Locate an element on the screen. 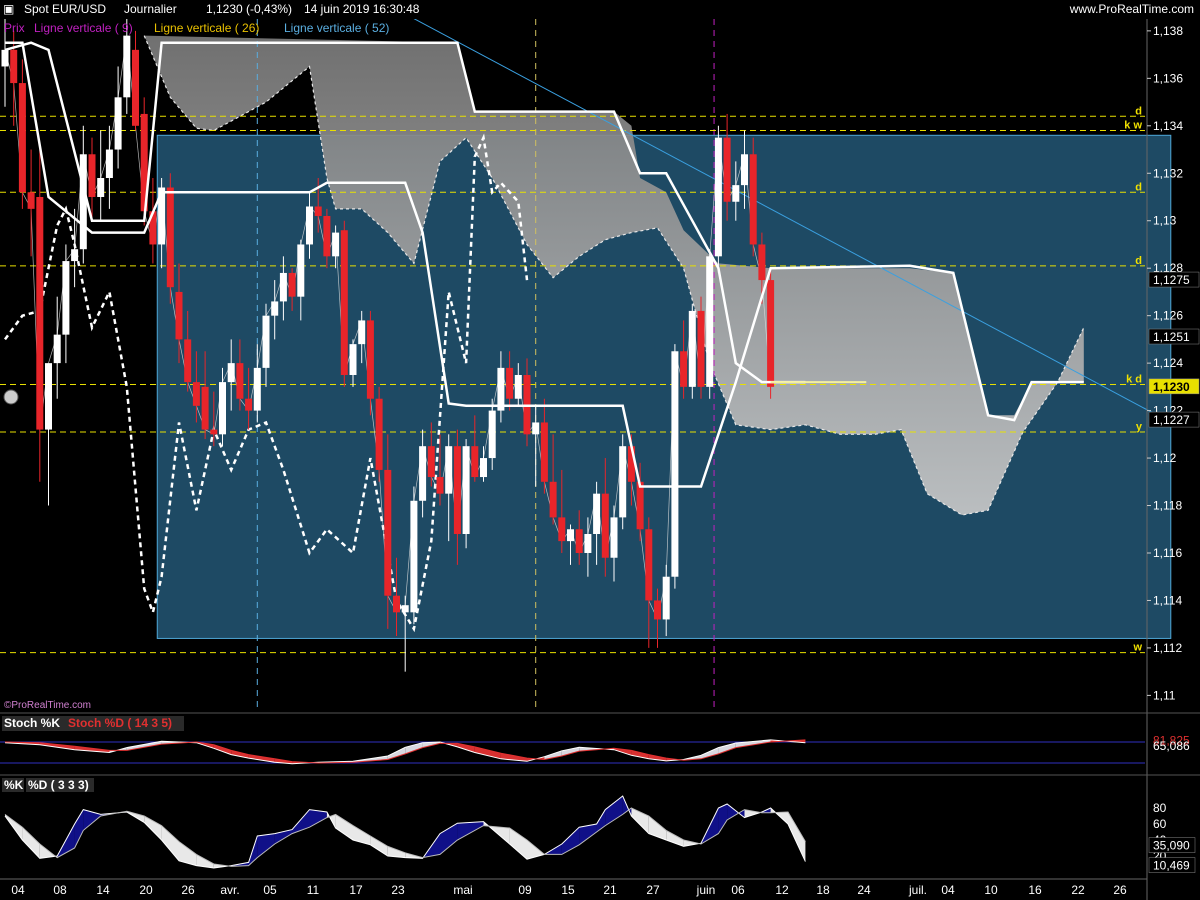 Image resolution: width=1200 pixels, height=900 pixels. legend-item: Ligne verticale ( 9) is located at coordinates (83, 28).